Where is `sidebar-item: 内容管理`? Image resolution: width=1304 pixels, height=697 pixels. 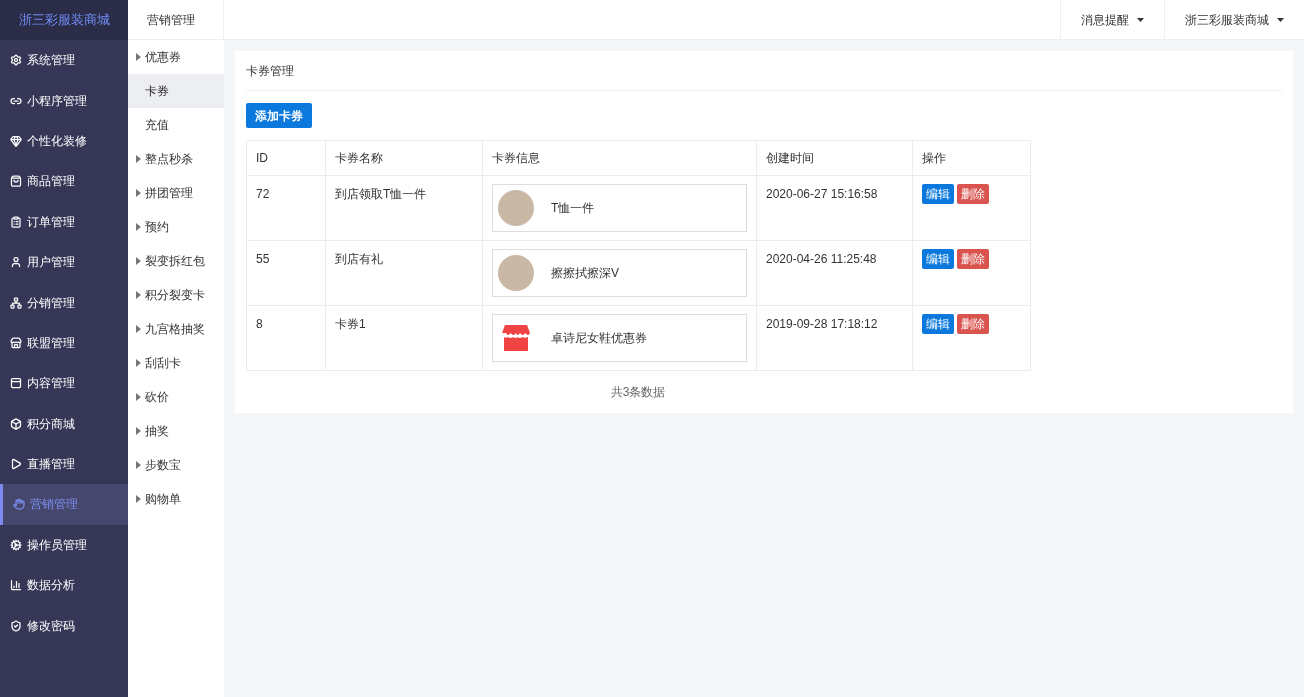 sidebar-item: 内容管理 is located at coordinates (64, 383).